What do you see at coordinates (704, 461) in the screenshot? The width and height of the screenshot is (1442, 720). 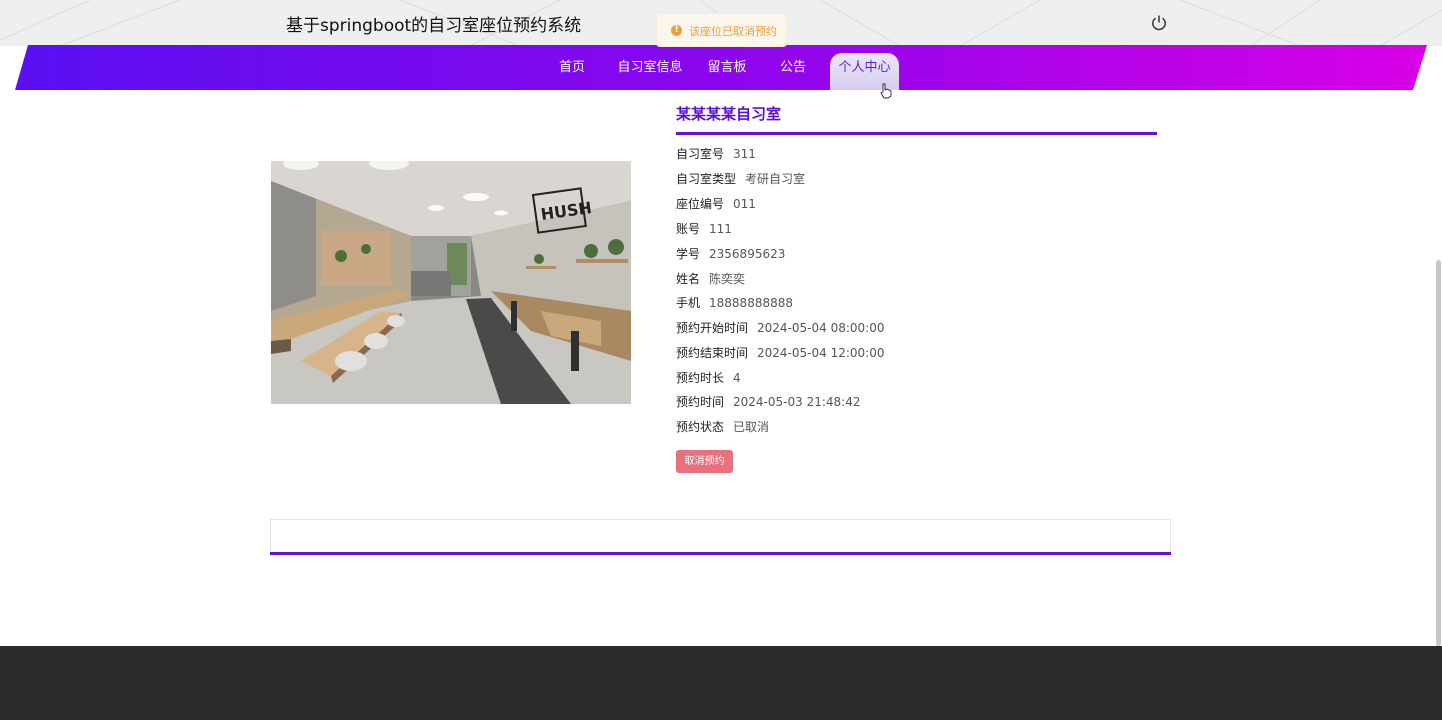 I see `cancel-booking-button: 取消预约` at bounding box center [704, 461].